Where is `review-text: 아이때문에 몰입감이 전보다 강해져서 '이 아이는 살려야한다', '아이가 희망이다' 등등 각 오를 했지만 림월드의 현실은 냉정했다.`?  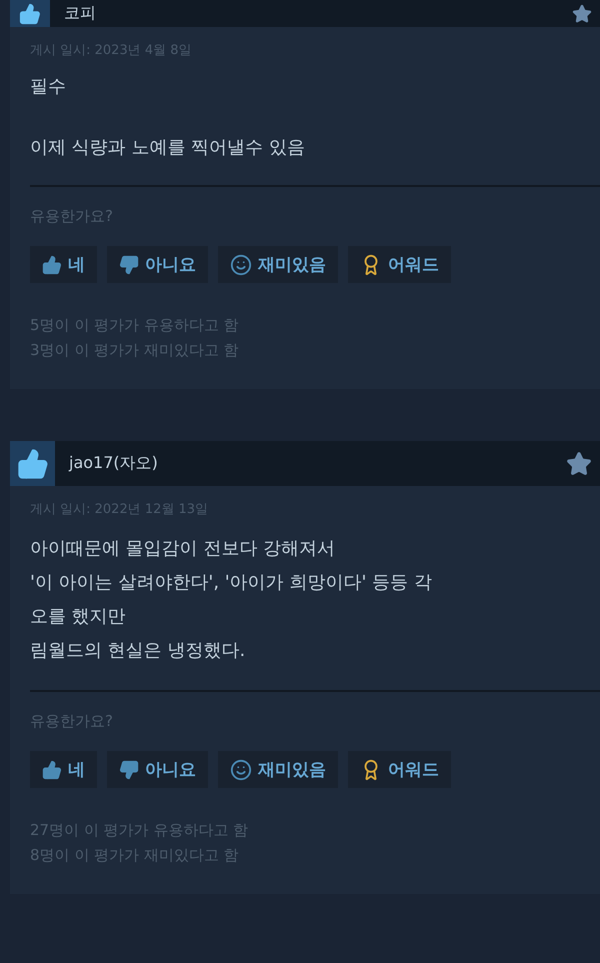
review-text: 아이때문에 몰입감이 전보다 강해져서 '이 아이는 살려야한다', '아이가 희망이다' 등등 각 오를 했지만 림월드의 현실은 냉정했다. is located at coordinates (231, 600).